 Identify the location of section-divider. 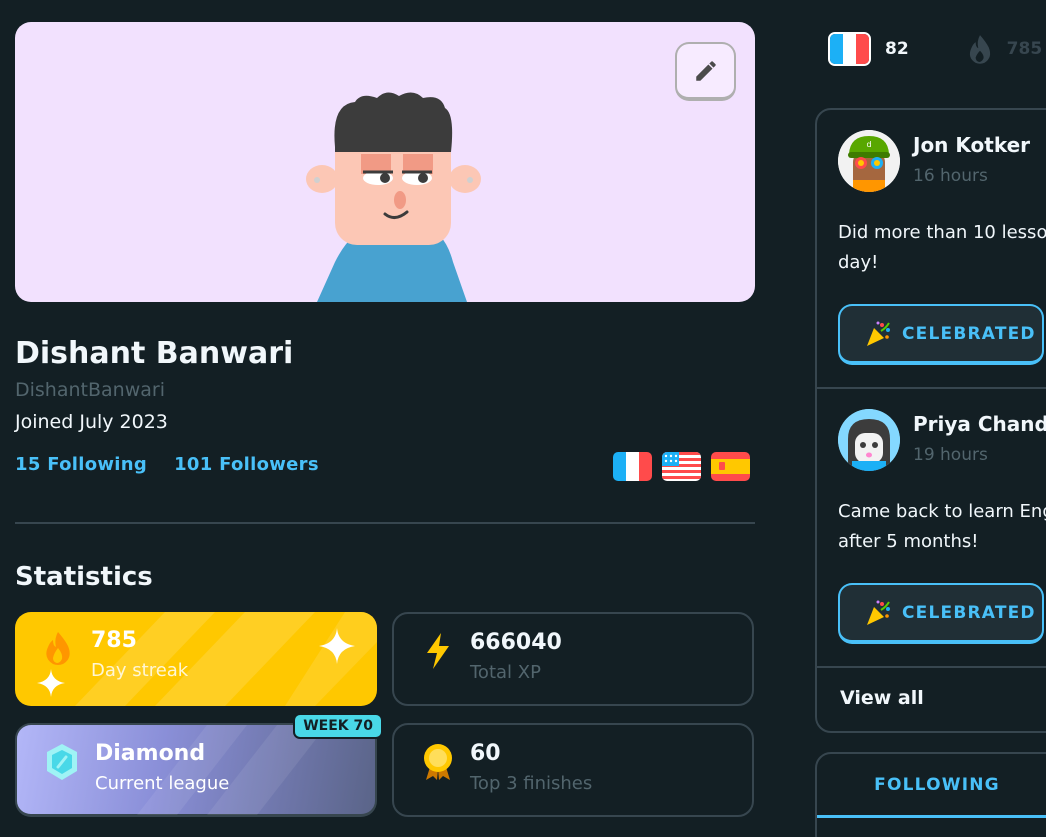
(385, 523).